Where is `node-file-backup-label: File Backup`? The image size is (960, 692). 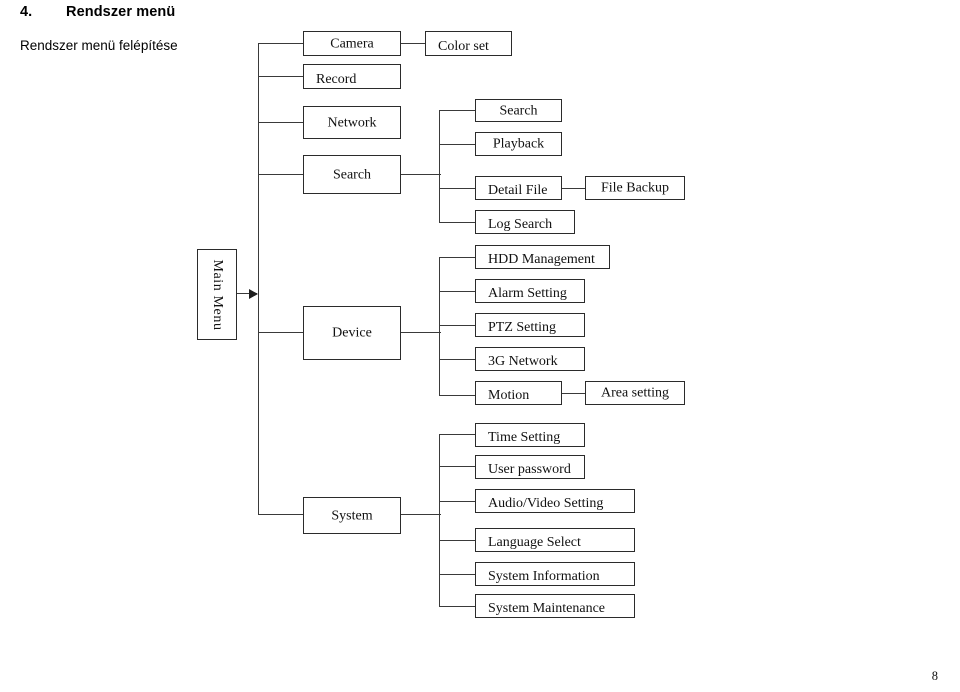 node-file-backup-label: File Backup is located at coordinates (635, 188).